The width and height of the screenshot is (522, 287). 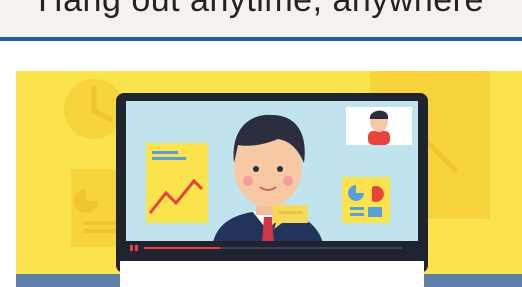 What do you see at coordinates (272, 274) in the screenshot?
I see `laptop-base` at bounding box center [272, 274].